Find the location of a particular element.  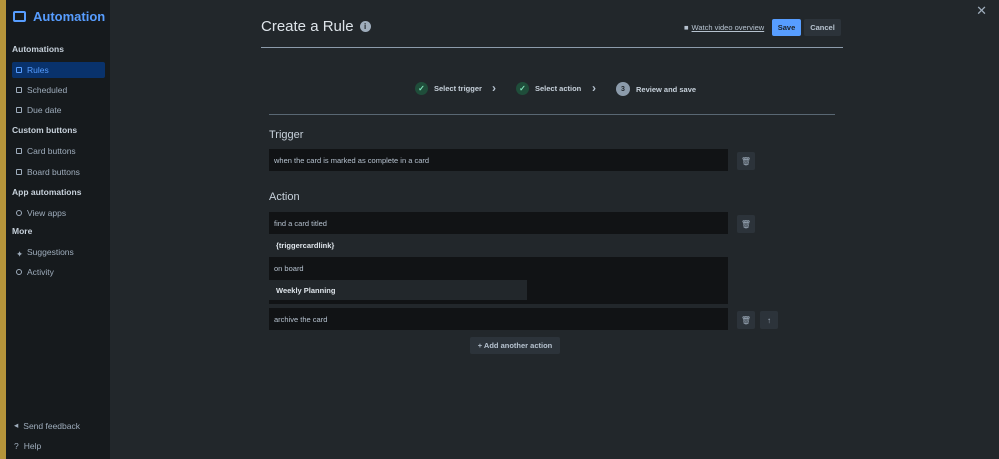

label: Suggestions is located at coordinates (50, 252).